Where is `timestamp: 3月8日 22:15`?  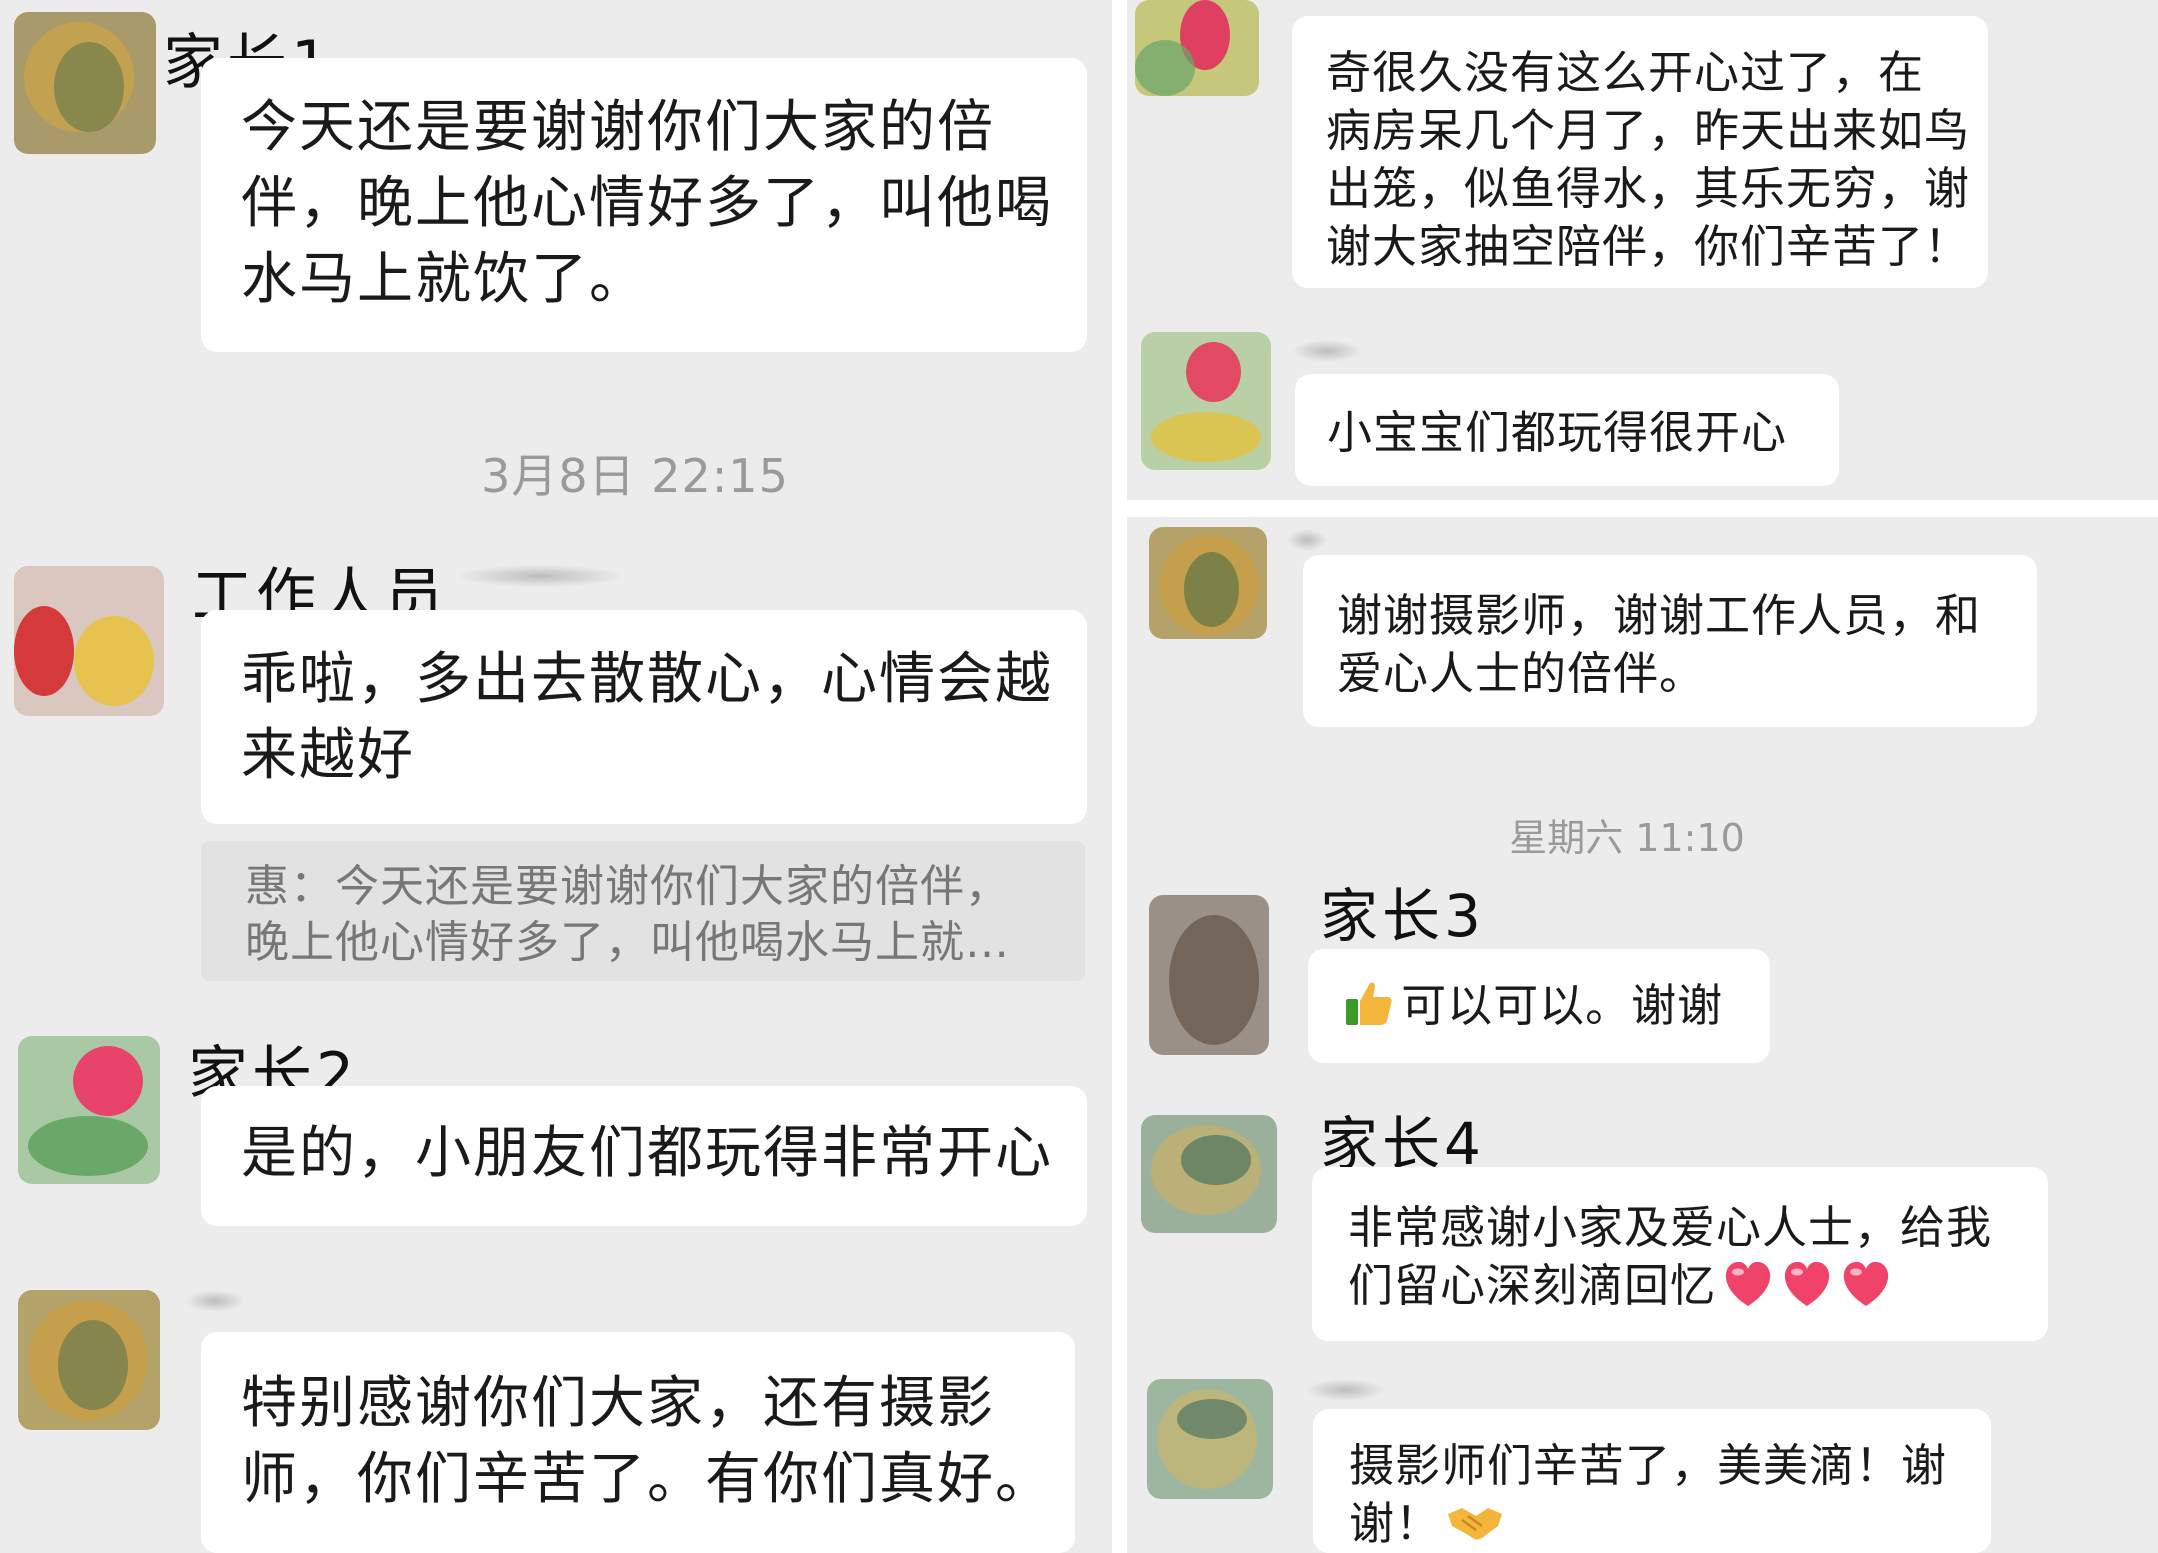
timestamp: 3月8日 22:15 is located at coordinates (635, 476).